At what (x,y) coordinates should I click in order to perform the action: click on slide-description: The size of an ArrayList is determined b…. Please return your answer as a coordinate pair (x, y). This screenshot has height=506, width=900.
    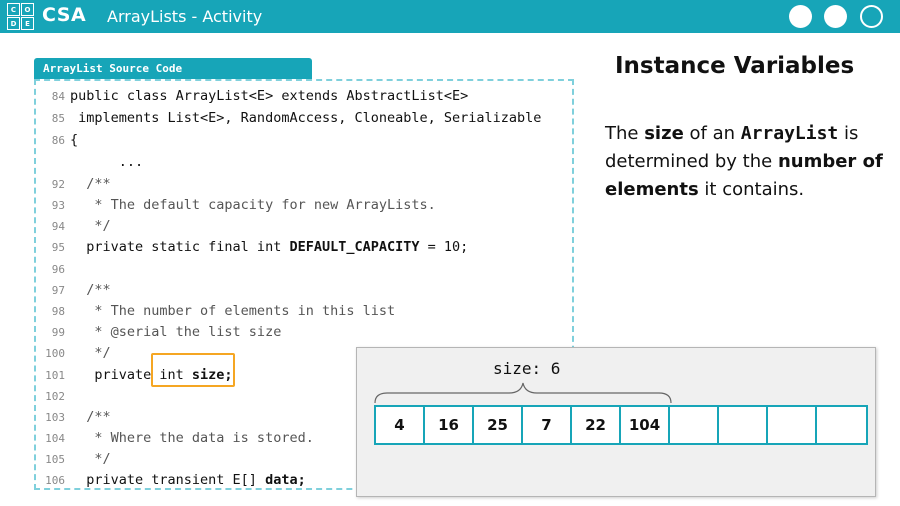
    Looking at the image, I should click on (747, 162).